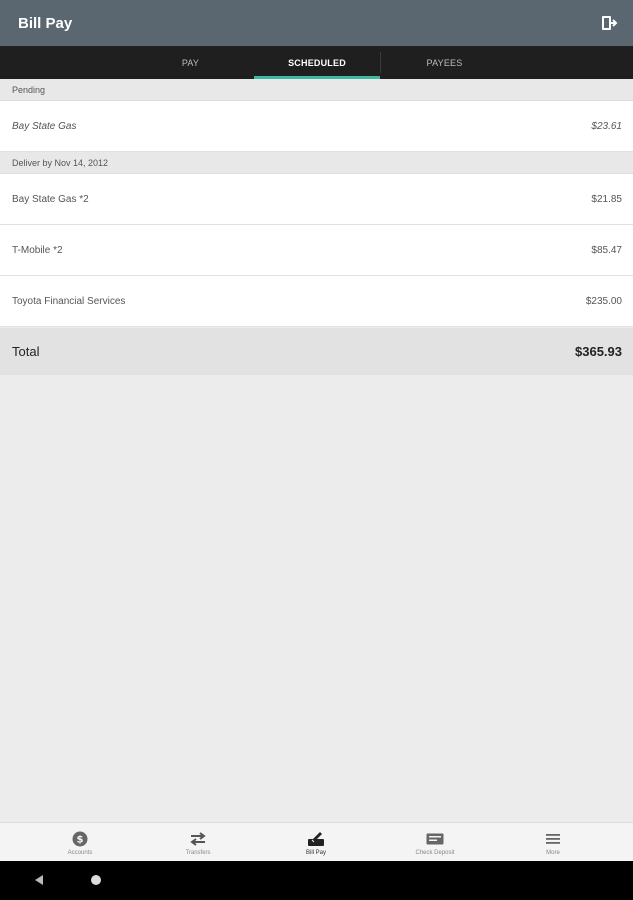 This screenshot has height=900, width=633. What do you see at coordinates (26, 351) in the screenshot?
I see `total-label: Total` at bounding box center [26, 351].